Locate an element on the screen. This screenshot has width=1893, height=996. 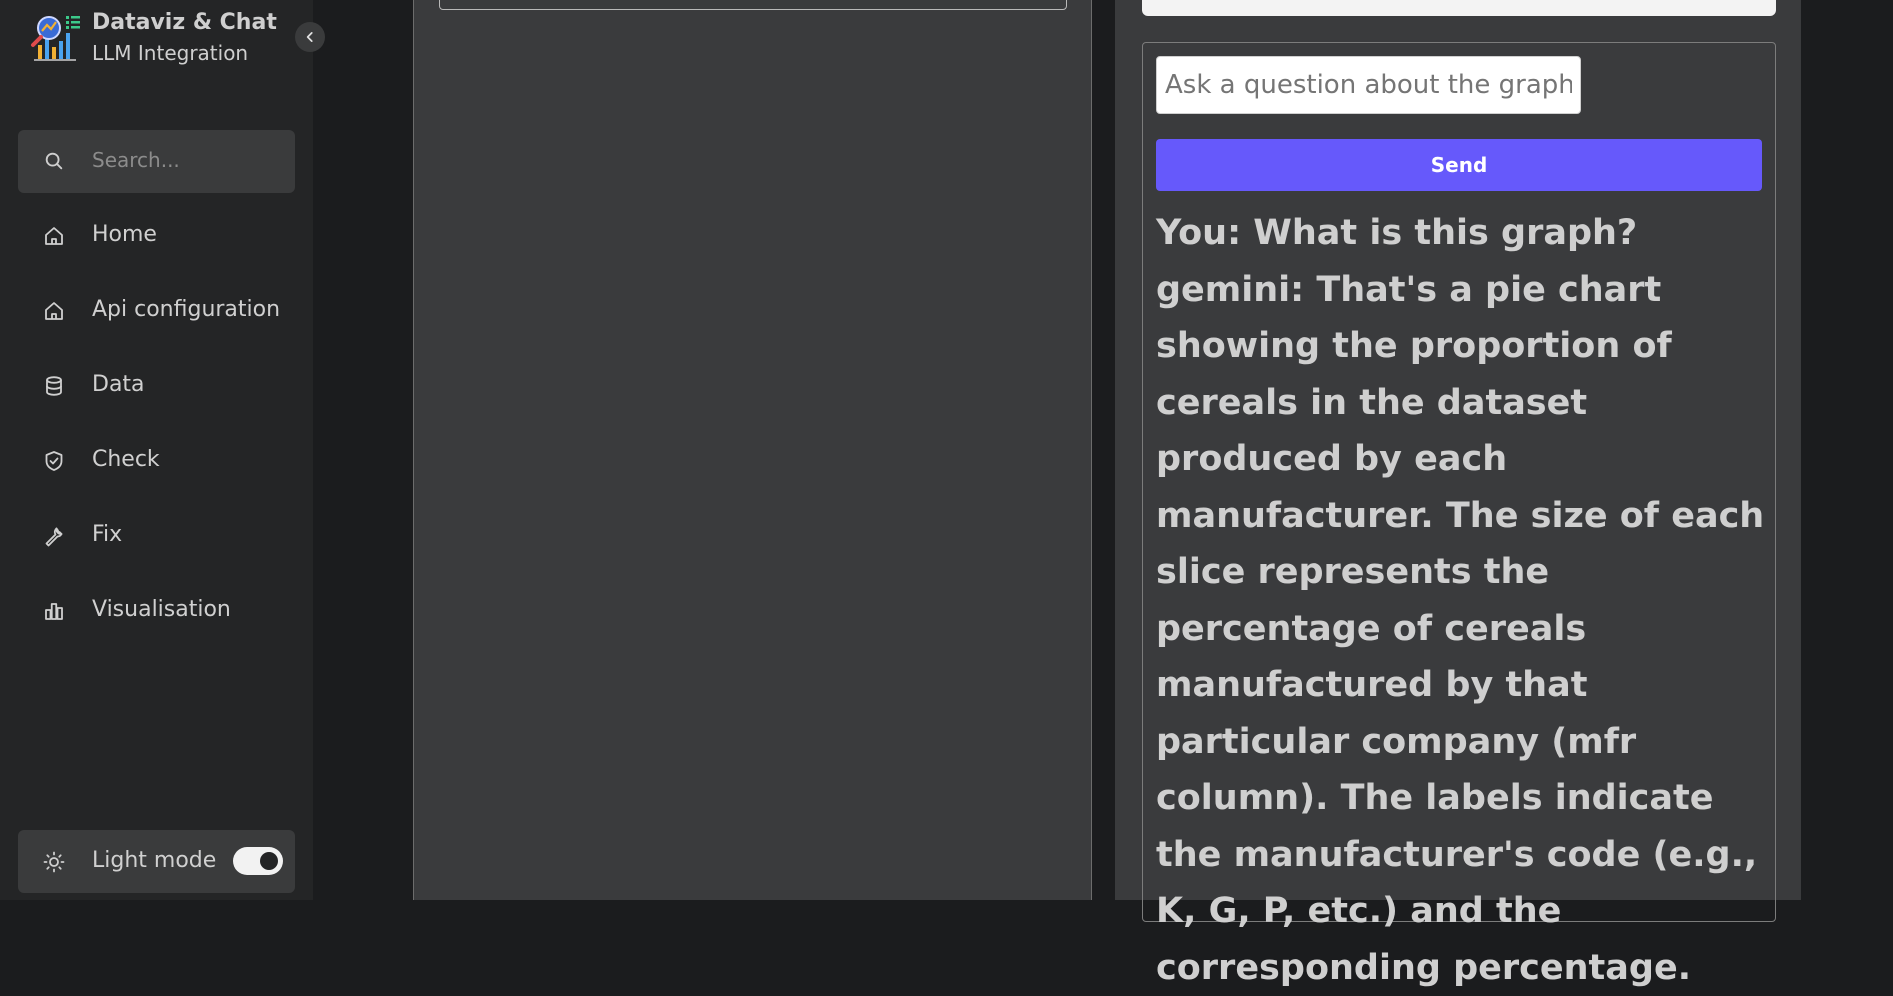
chevron-left-icon is located at coordinates (310, 37).